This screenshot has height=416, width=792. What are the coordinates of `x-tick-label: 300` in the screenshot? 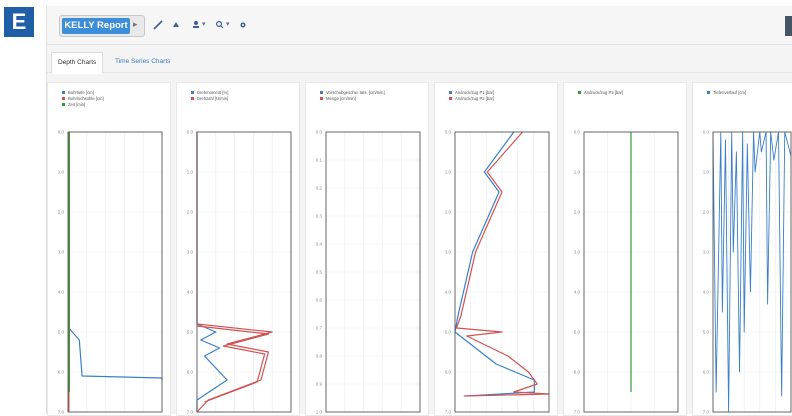 It's located at (549, 414).